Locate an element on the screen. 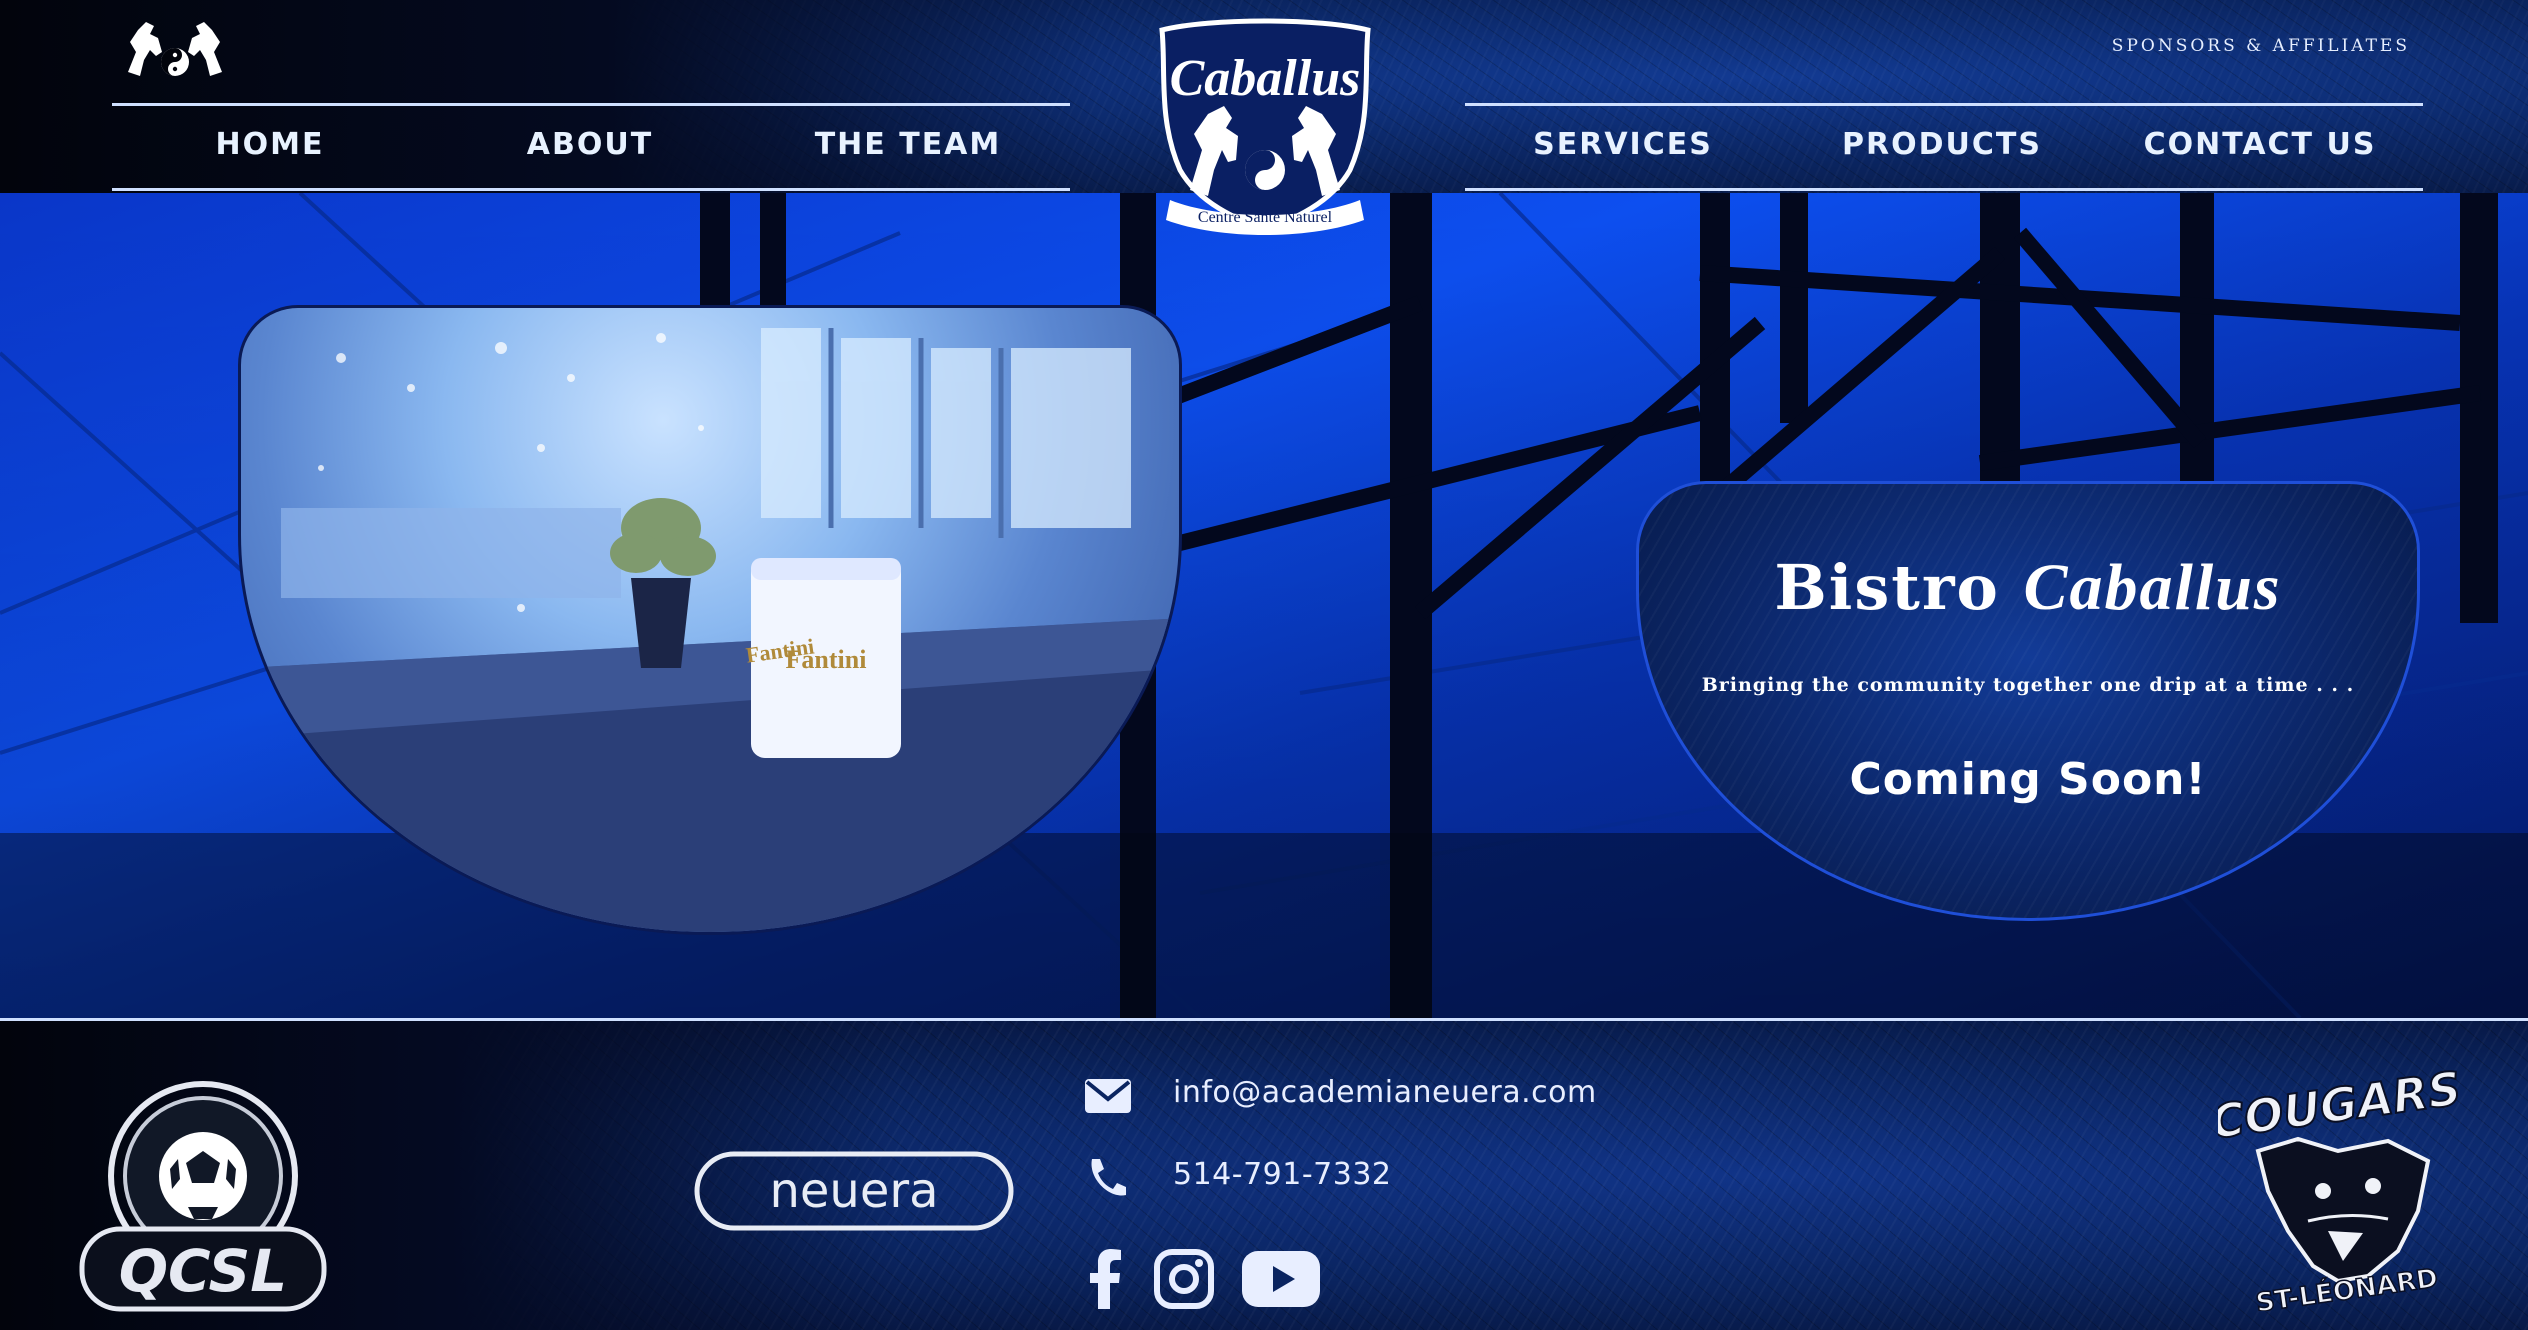 The width and height of the screenshot is (2528, 1330). facebook-icon is located at coordinates (1106, 1279).